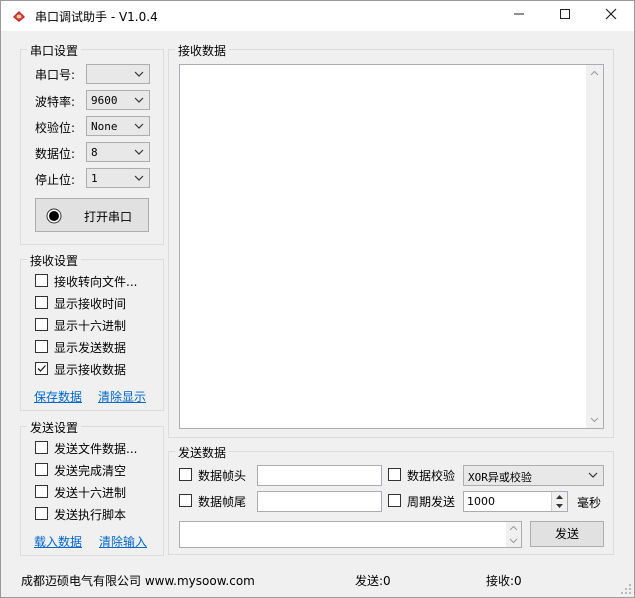 This screenshot has width=635, height=598. What do you see at coordinates (108, 217) in the screenshot?
I see `open-port-label: 打开串口` at bounding box center [108, 217].